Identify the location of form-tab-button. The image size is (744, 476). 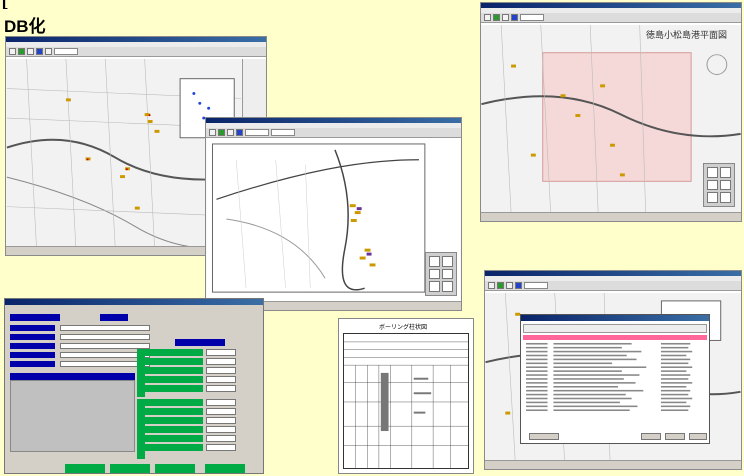
(114, 317).